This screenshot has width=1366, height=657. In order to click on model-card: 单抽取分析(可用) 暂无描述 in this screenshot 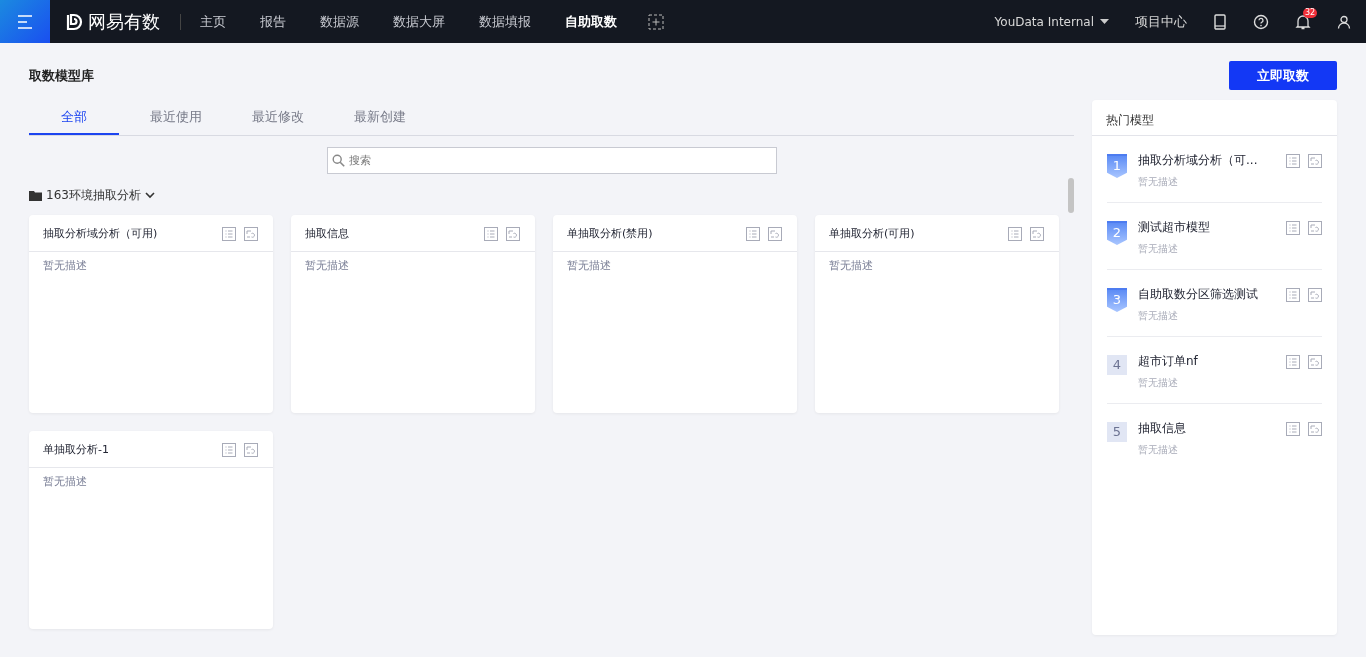, I will do `click(937, 314)`.